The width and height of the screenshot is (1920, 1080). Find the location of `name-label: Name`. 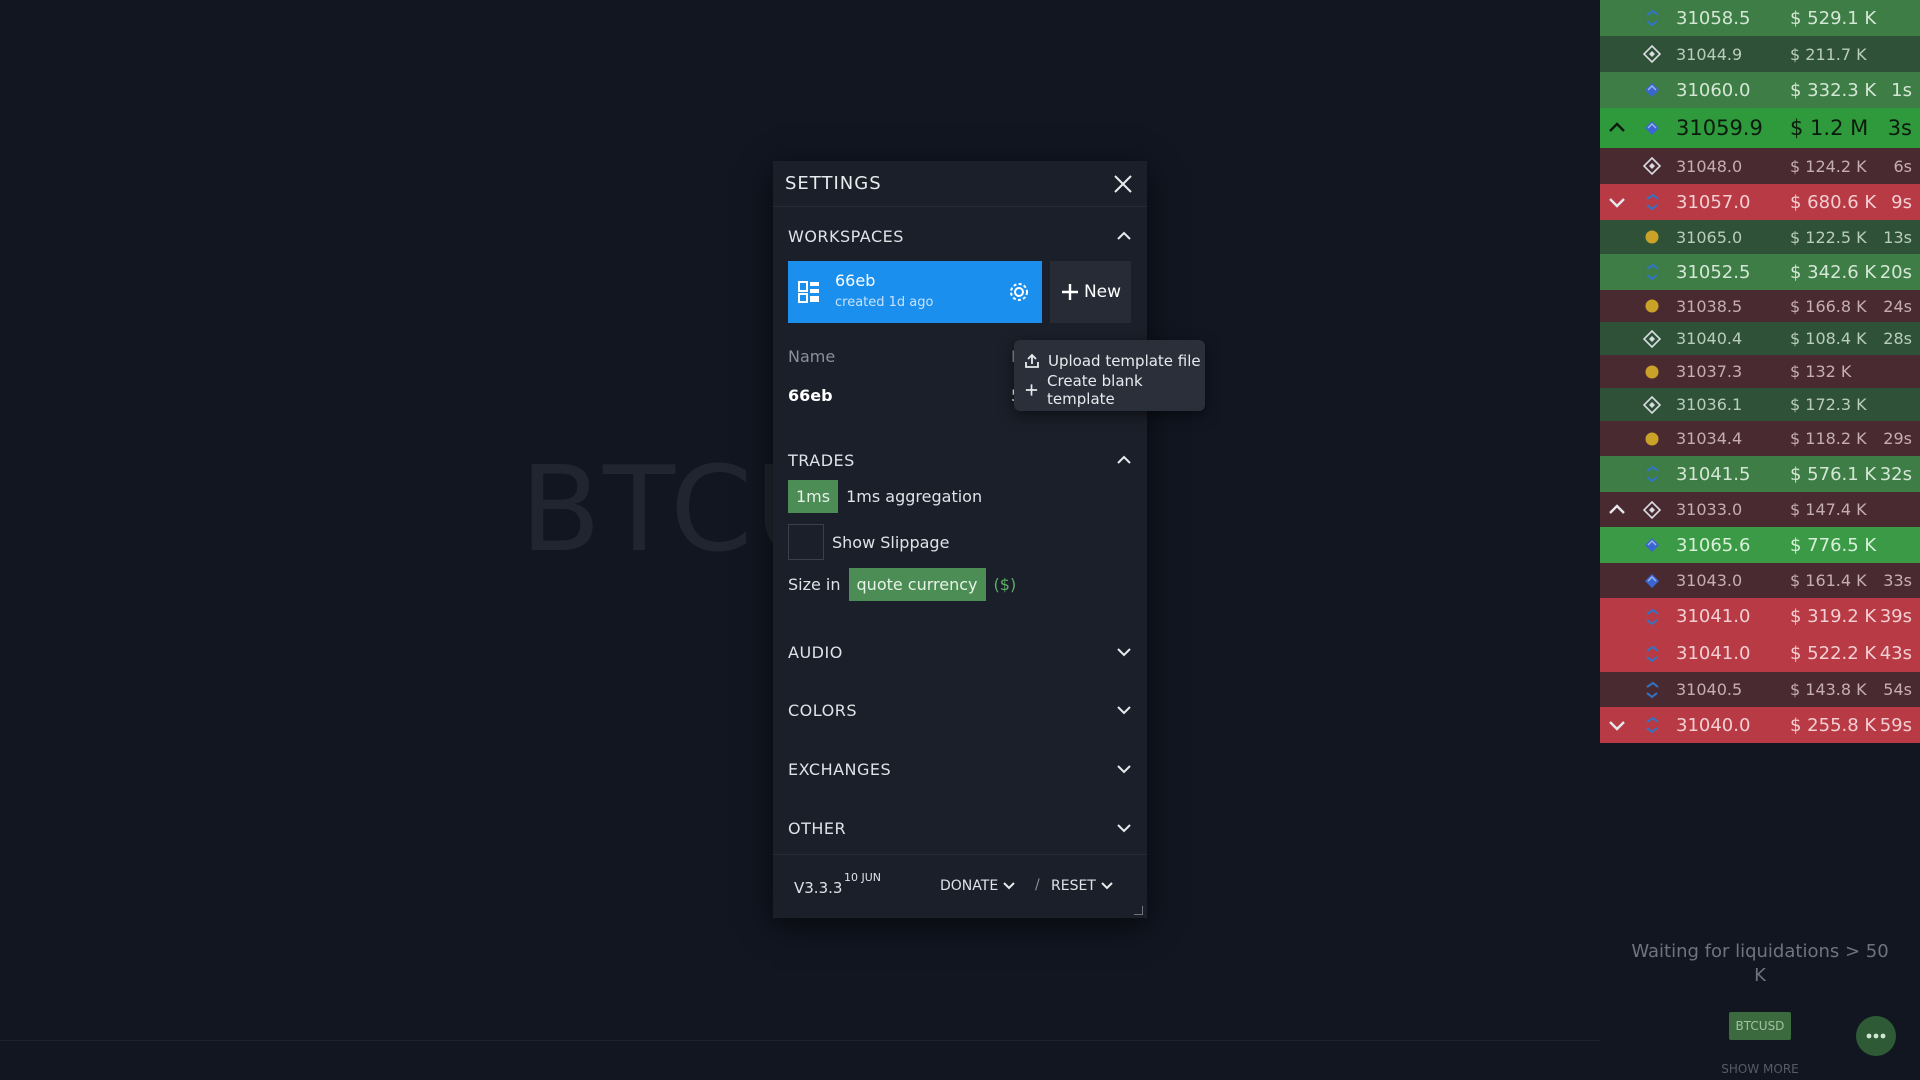

name-label: Name is located at coordinates (812, 356).